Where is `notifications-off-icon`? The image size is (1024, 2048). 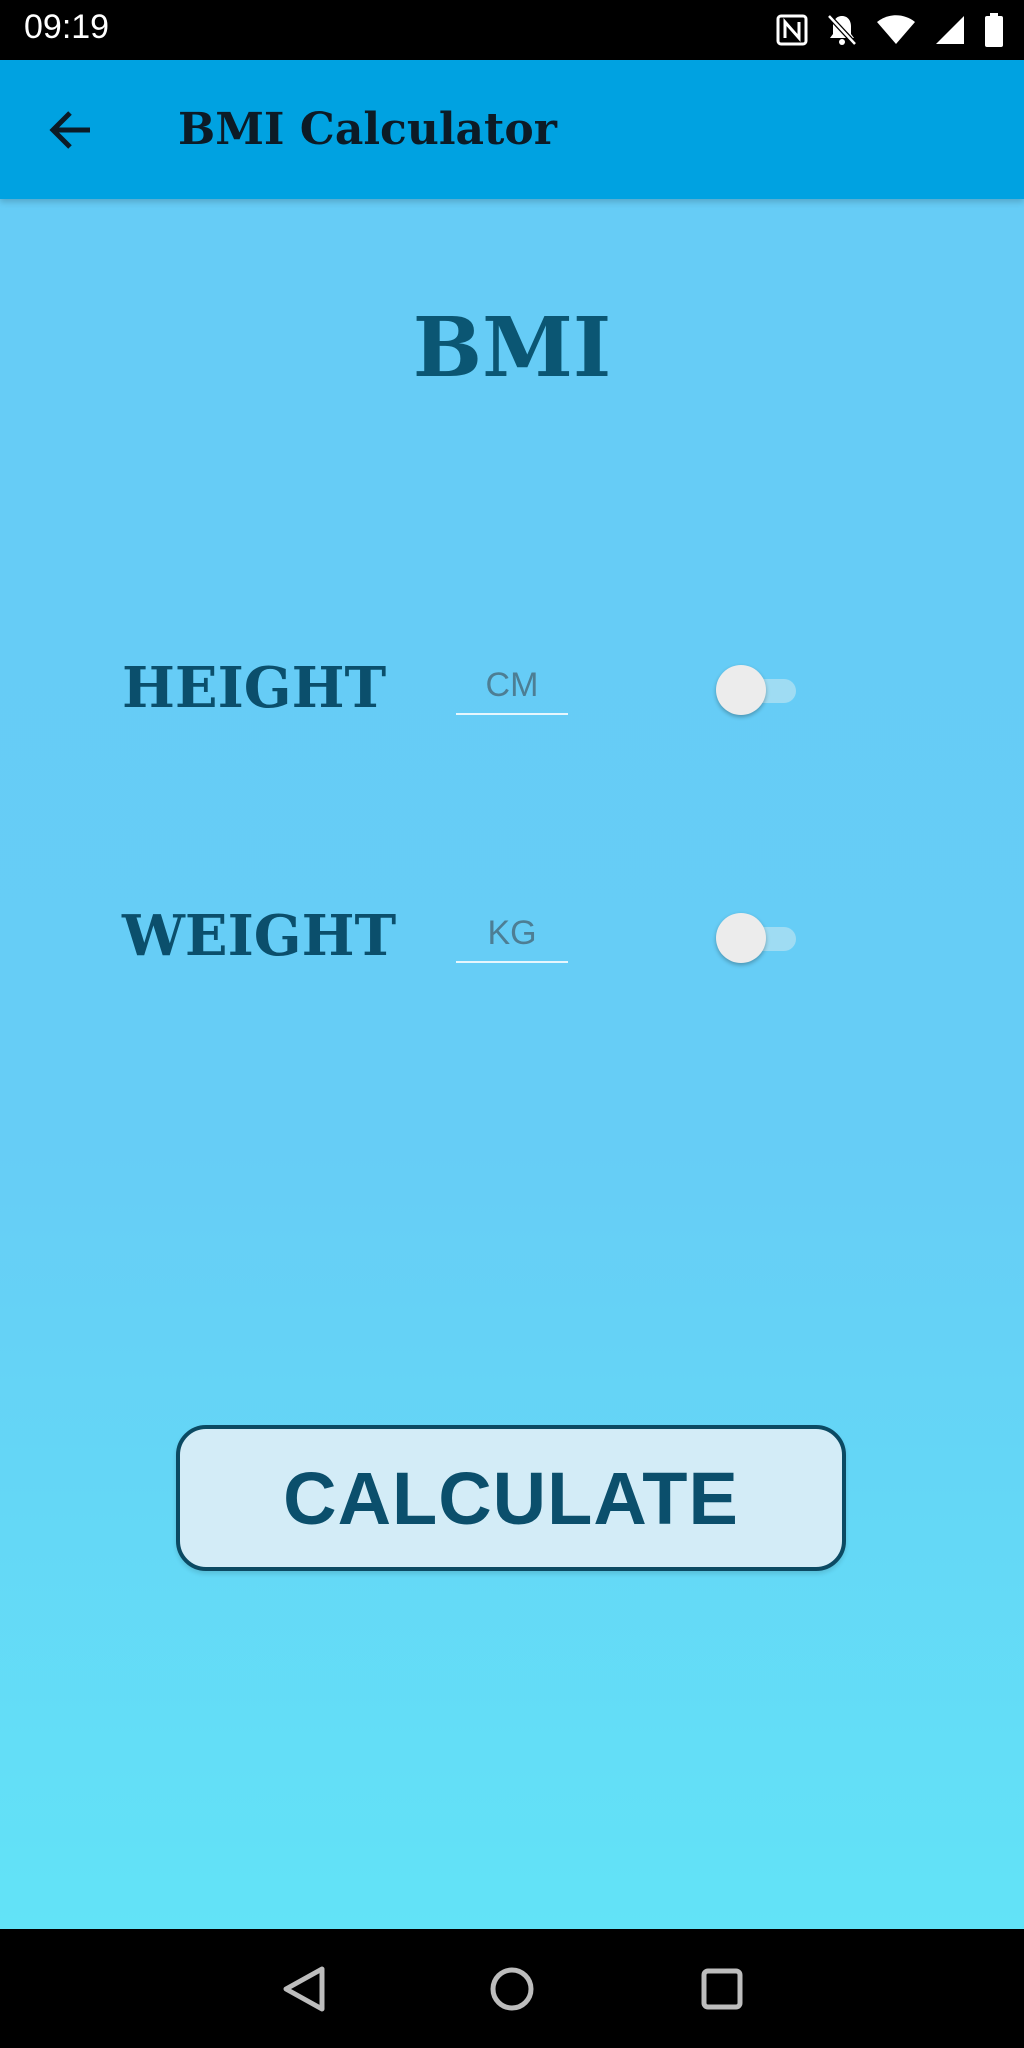
notifications-off-icon is located at coordinates (842, 30).